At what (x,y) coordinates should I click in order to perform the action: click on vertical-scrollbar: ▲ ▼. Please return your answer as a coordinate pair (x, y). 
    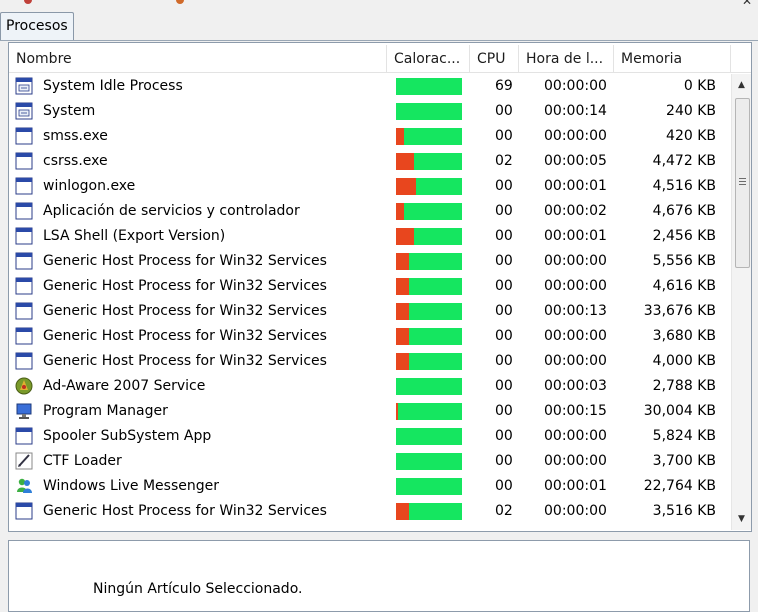
    Looking at the image, I should click on (741, 302).